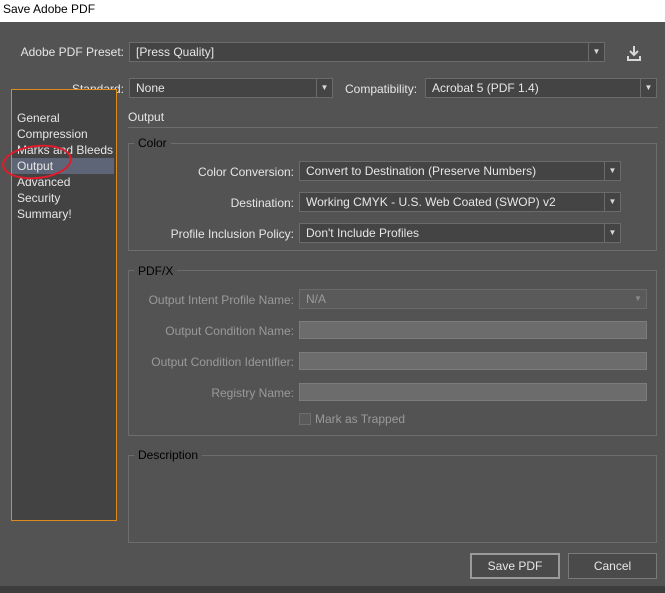 The width and height of the screenshot is (665, 593). What do you see at coordinates (150, 88) in the screenshot?
I see `standard-value: None` at bounding box center [150, 88].